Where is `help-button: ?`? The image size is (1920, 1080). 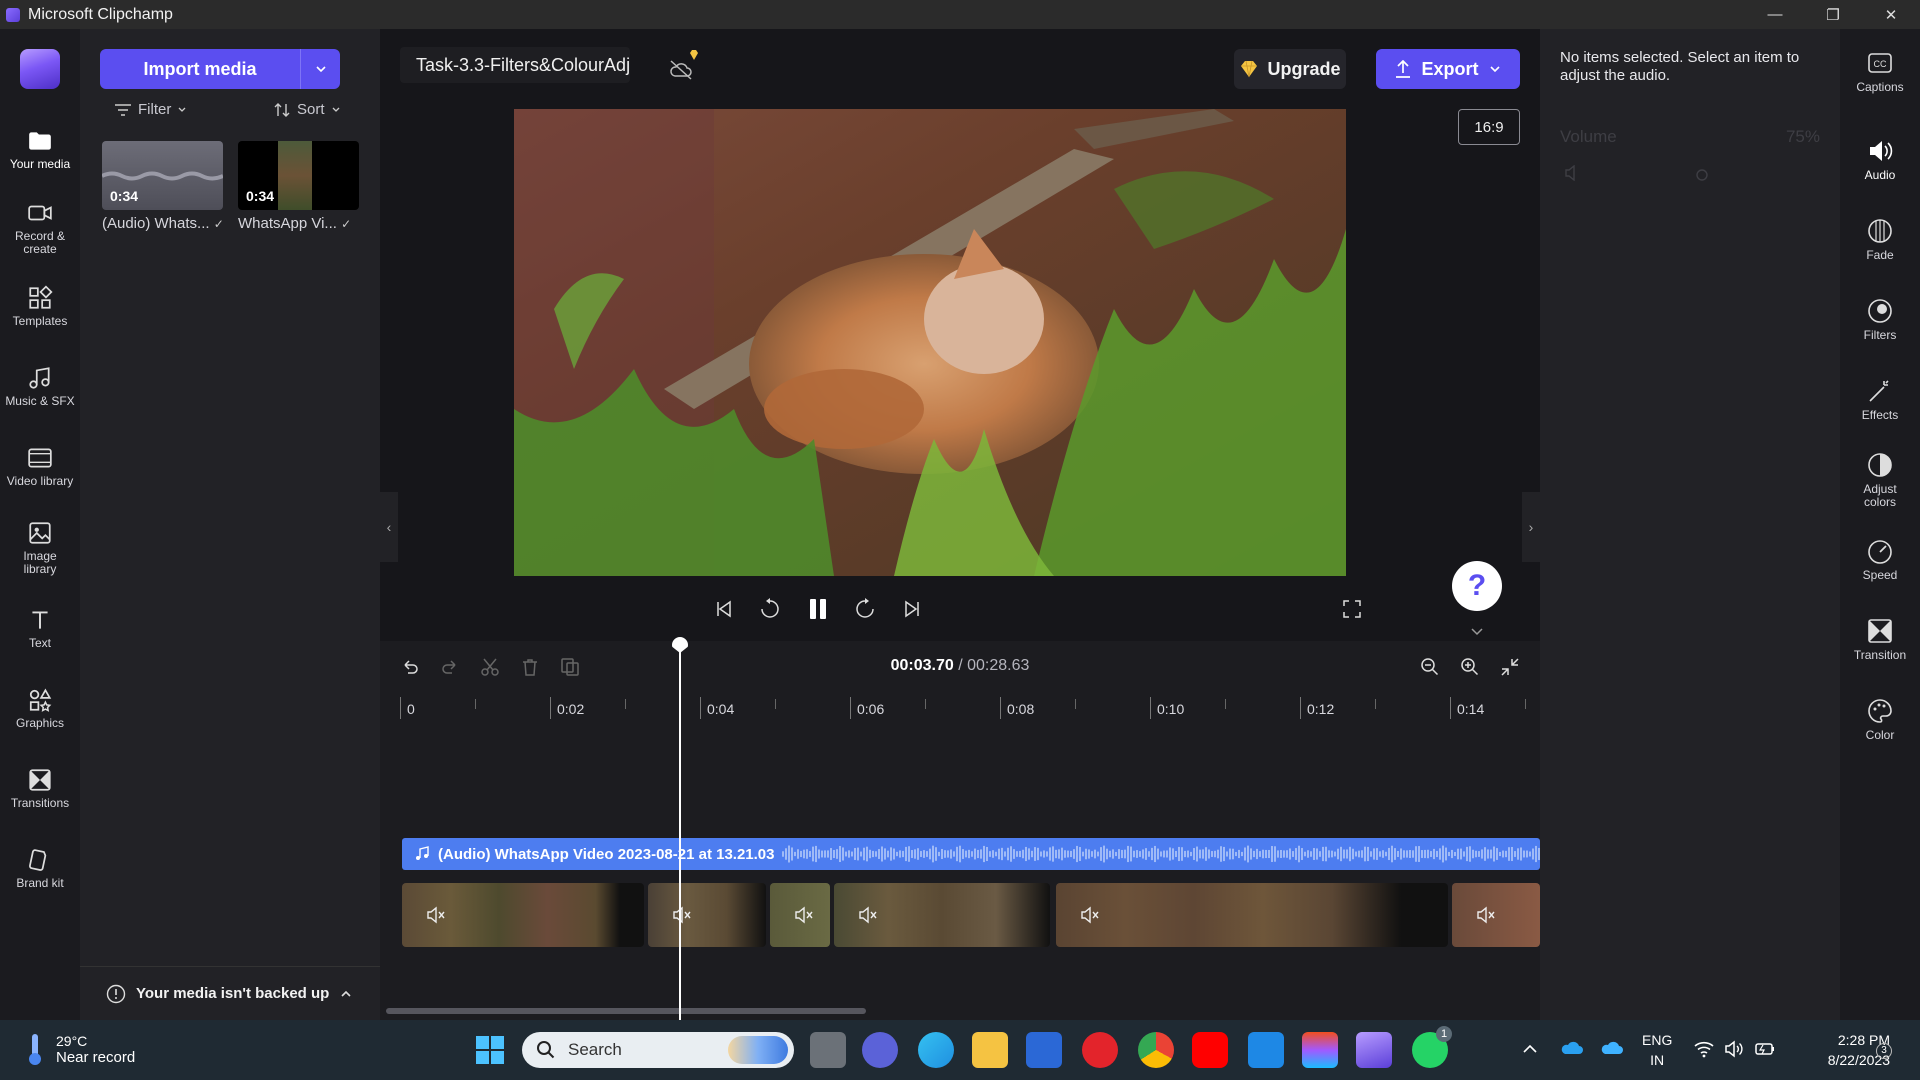 help-button: ? is located at coordinates (1477, 586).